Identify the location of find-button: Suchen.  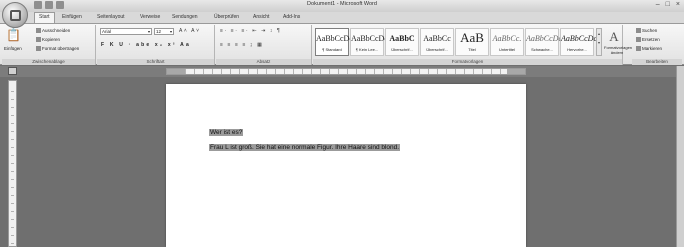
(646, 31).